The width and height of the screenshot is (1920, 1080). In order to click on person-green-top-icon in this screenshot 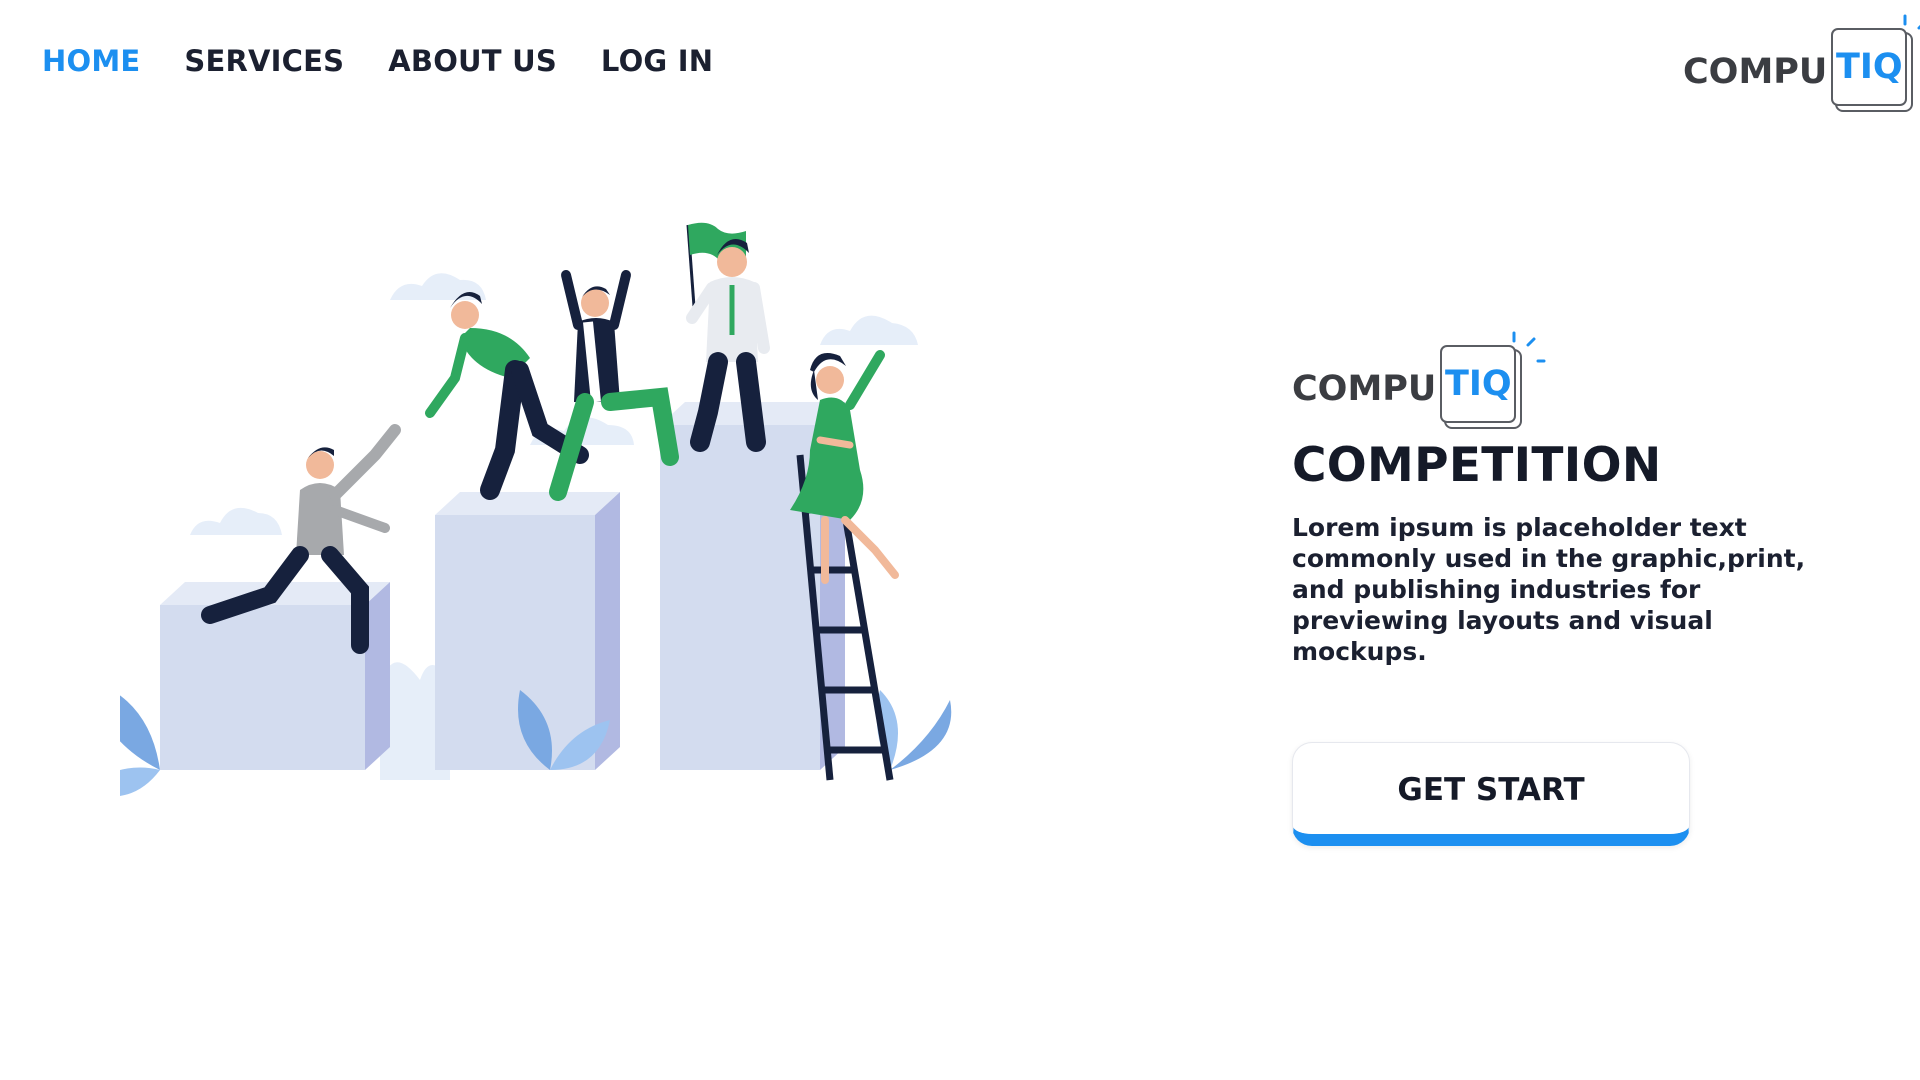, I will do `click(507, 396)`.